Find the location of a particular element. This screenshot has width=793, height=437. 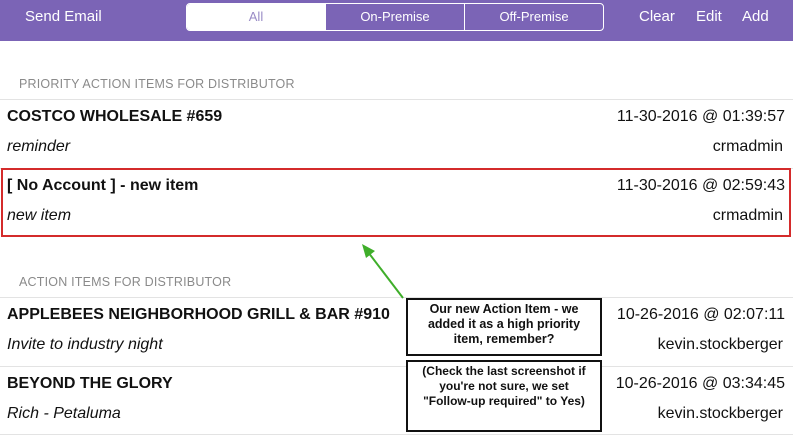

divider is located at coordinates (396, 434).